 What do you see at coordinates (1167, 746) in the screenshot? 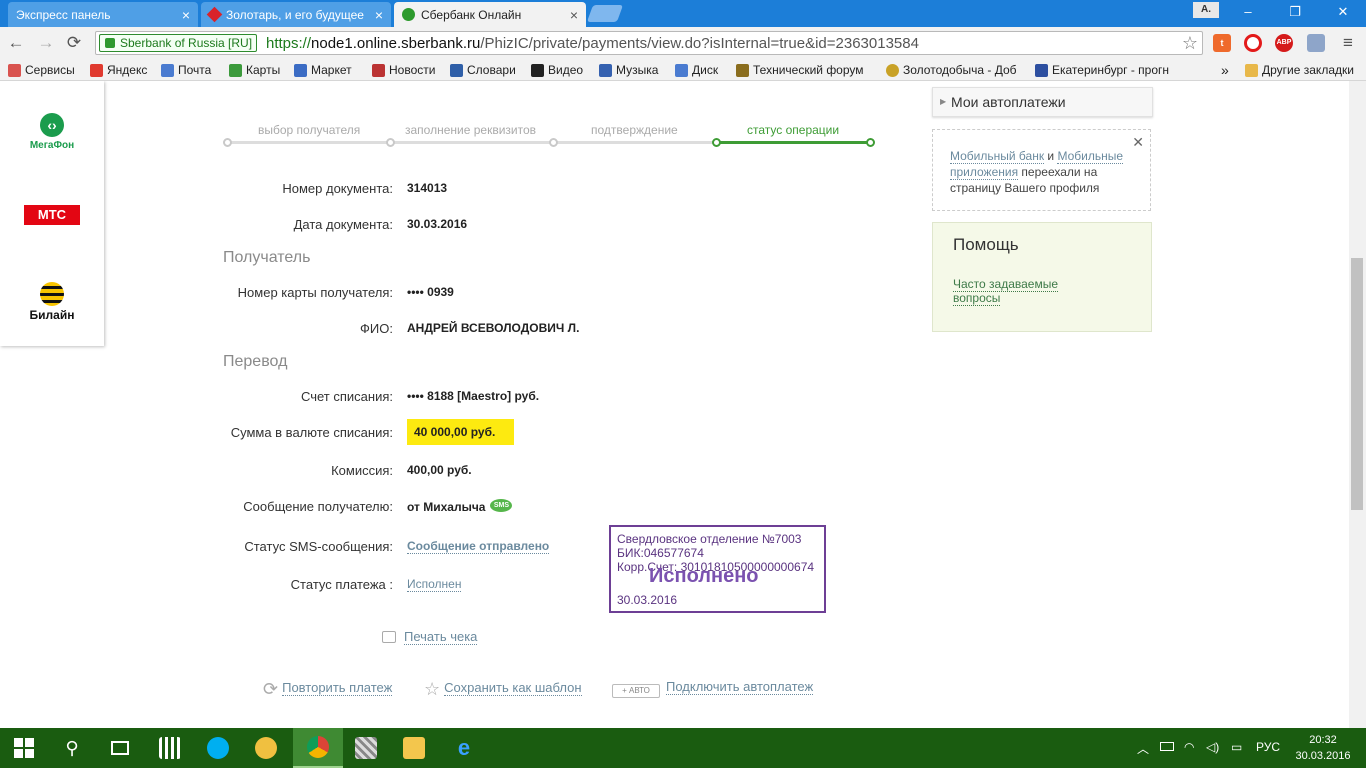
I see `battery-icon` at bounding box center [1167, 746].